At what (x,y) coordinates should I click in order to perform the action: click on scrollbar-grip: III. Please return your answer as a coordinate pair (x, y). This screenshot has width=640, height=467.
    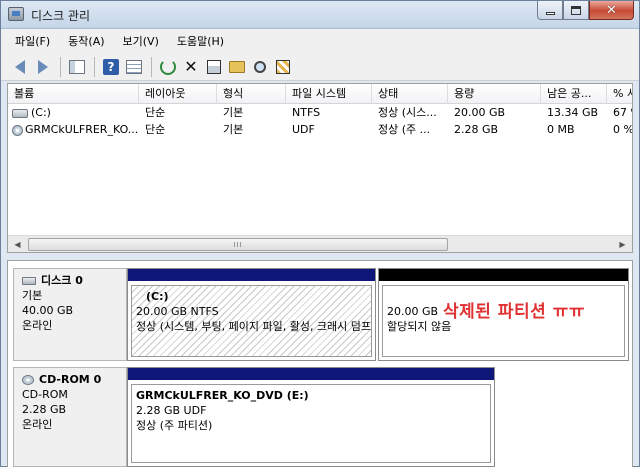
    Looking at the image, I should click on (238, 244).